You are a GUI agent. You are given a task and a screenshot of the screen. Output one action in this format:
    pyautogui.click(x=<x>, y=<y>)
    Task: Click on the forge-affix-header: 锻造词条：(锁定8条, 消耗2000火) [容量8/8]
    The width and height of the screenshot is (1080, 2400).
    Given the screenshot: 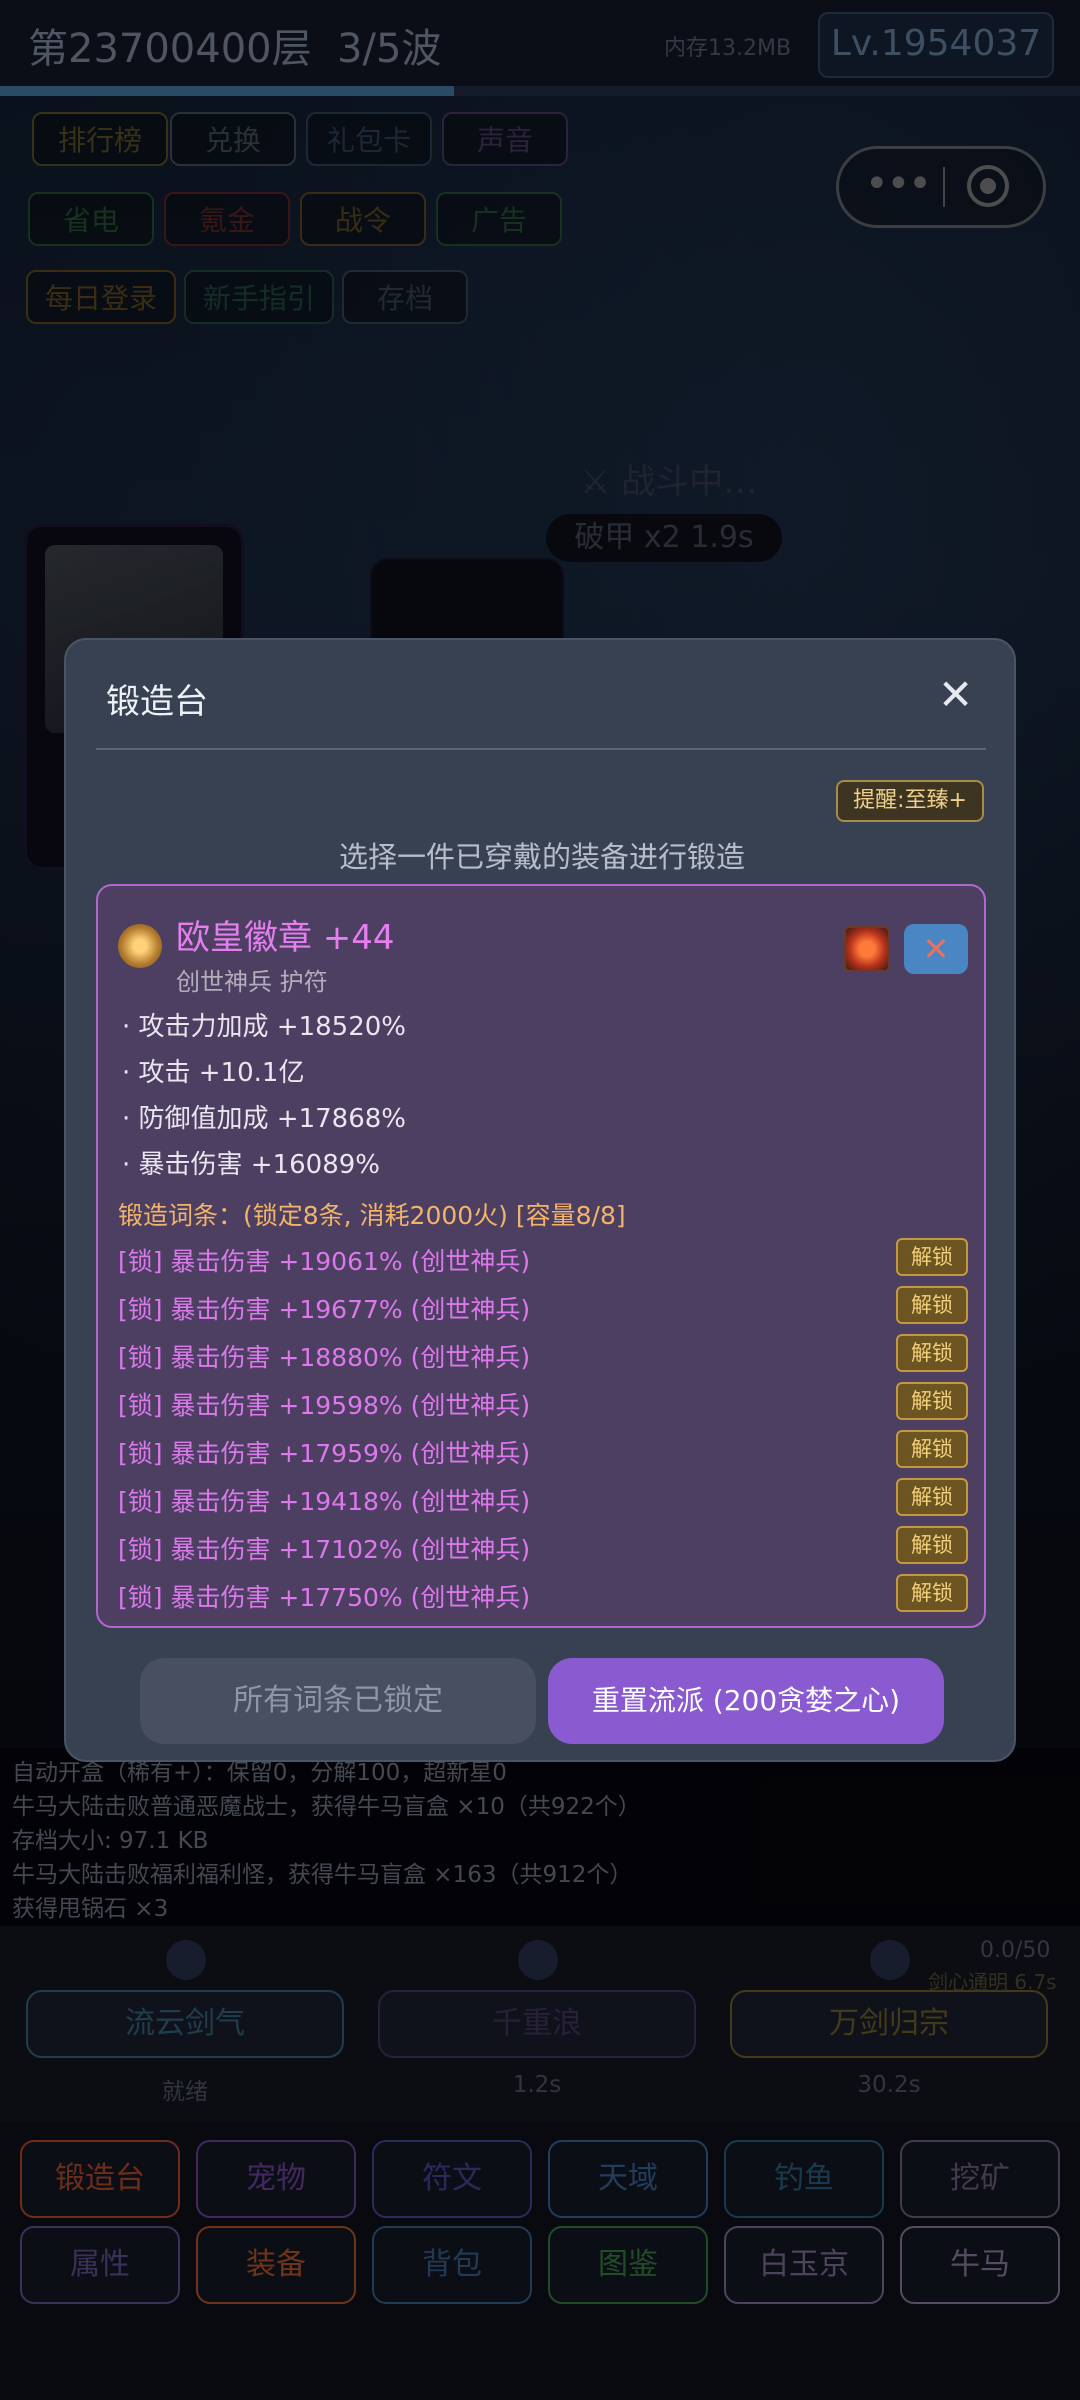 What is the action you would take?
    pyautogui.click(x=372, y=1215)
    